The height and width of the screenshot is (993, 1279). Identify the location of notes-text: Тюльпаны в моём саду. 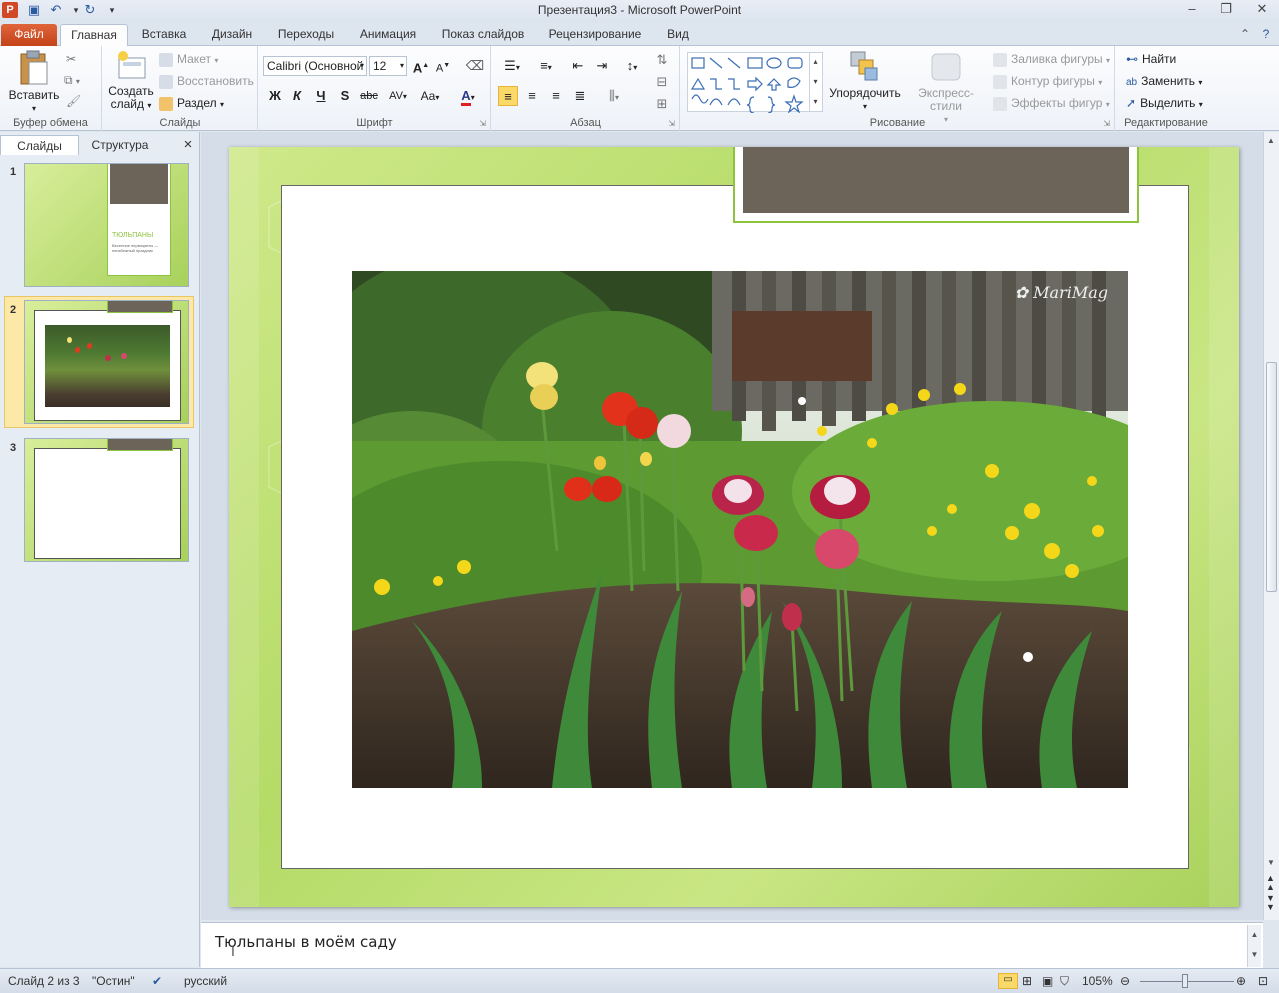
(306, 942).